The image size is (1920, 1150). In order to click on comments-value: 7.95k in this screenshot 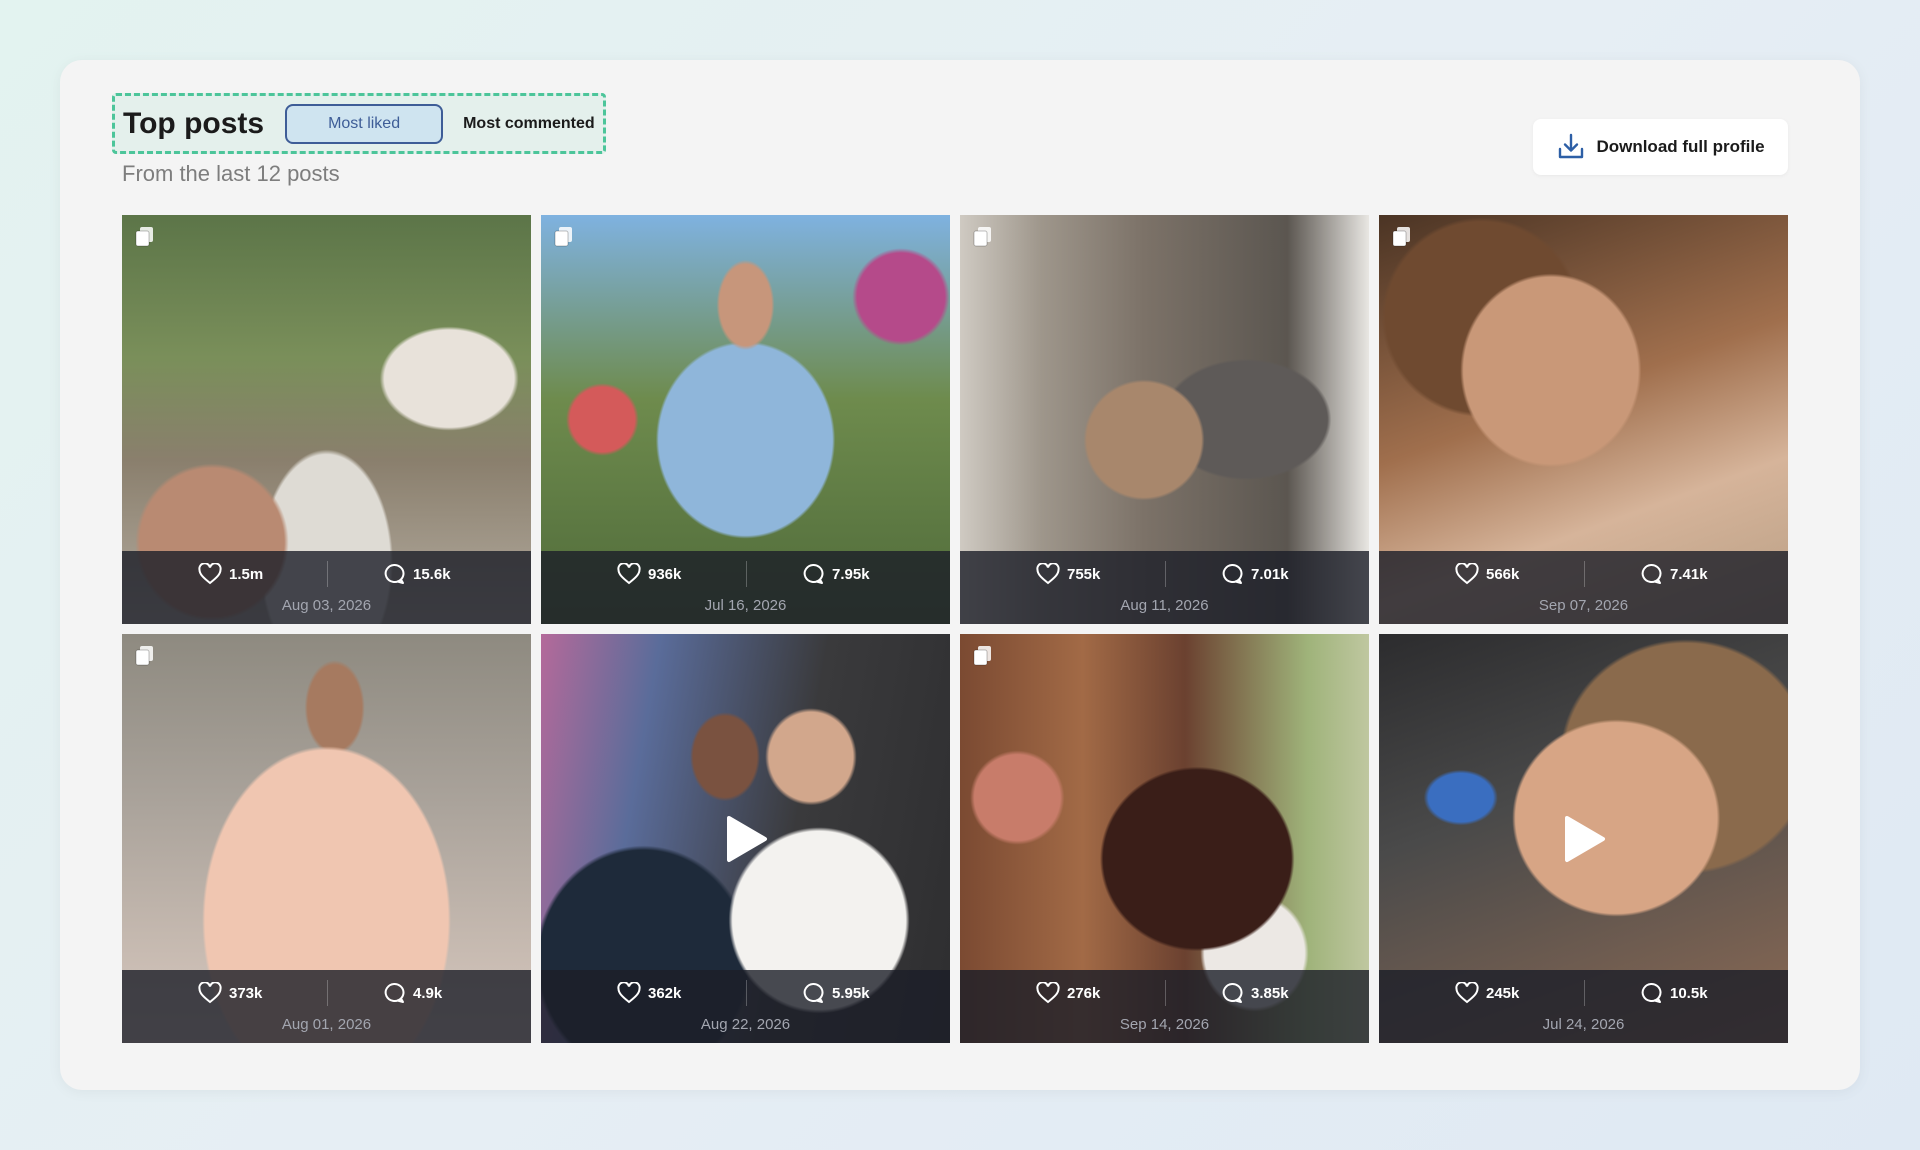, I will do `click(851, 574)`.